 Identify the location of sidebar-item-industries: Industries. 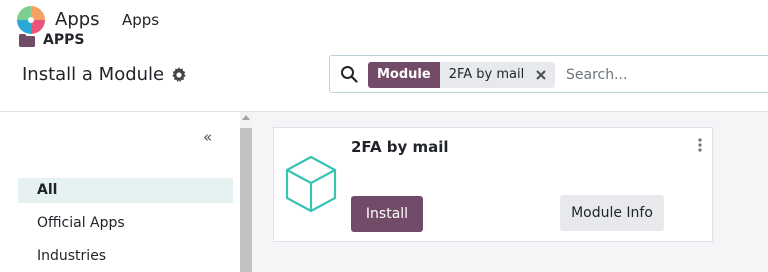
(125, 256).